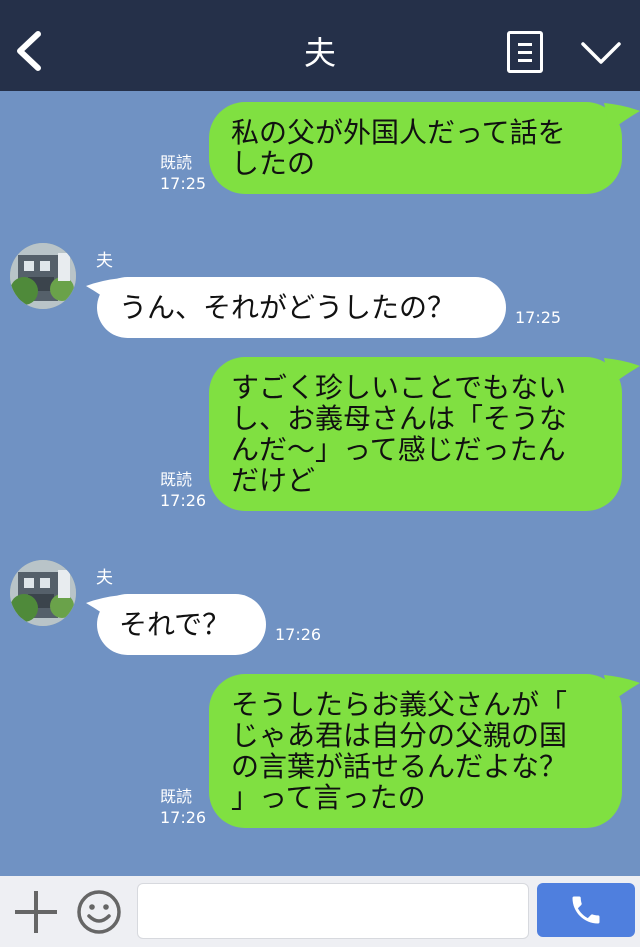 Image resolution: width=640 pixels, height=947 pixels. Describe the element at coordinates (398, 132) in the screenshot. I see `message-text-line: 私の父が外国人だって話を` at that location.